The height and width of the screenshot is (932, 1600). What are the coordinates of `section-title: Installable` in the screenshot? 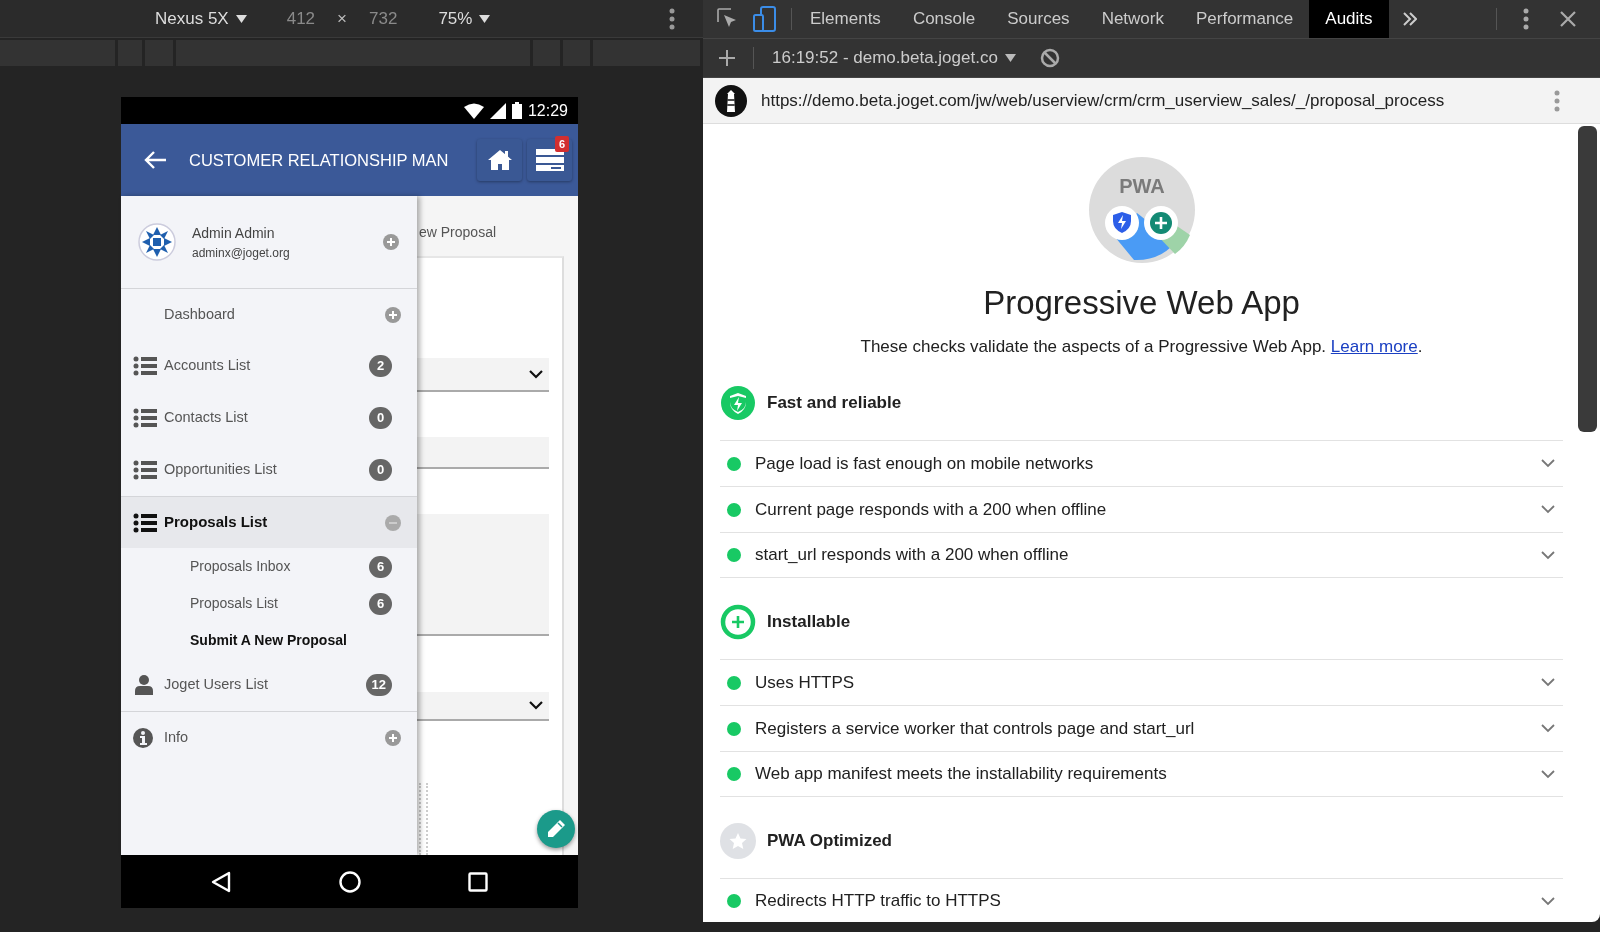 It's located at (809, 622).